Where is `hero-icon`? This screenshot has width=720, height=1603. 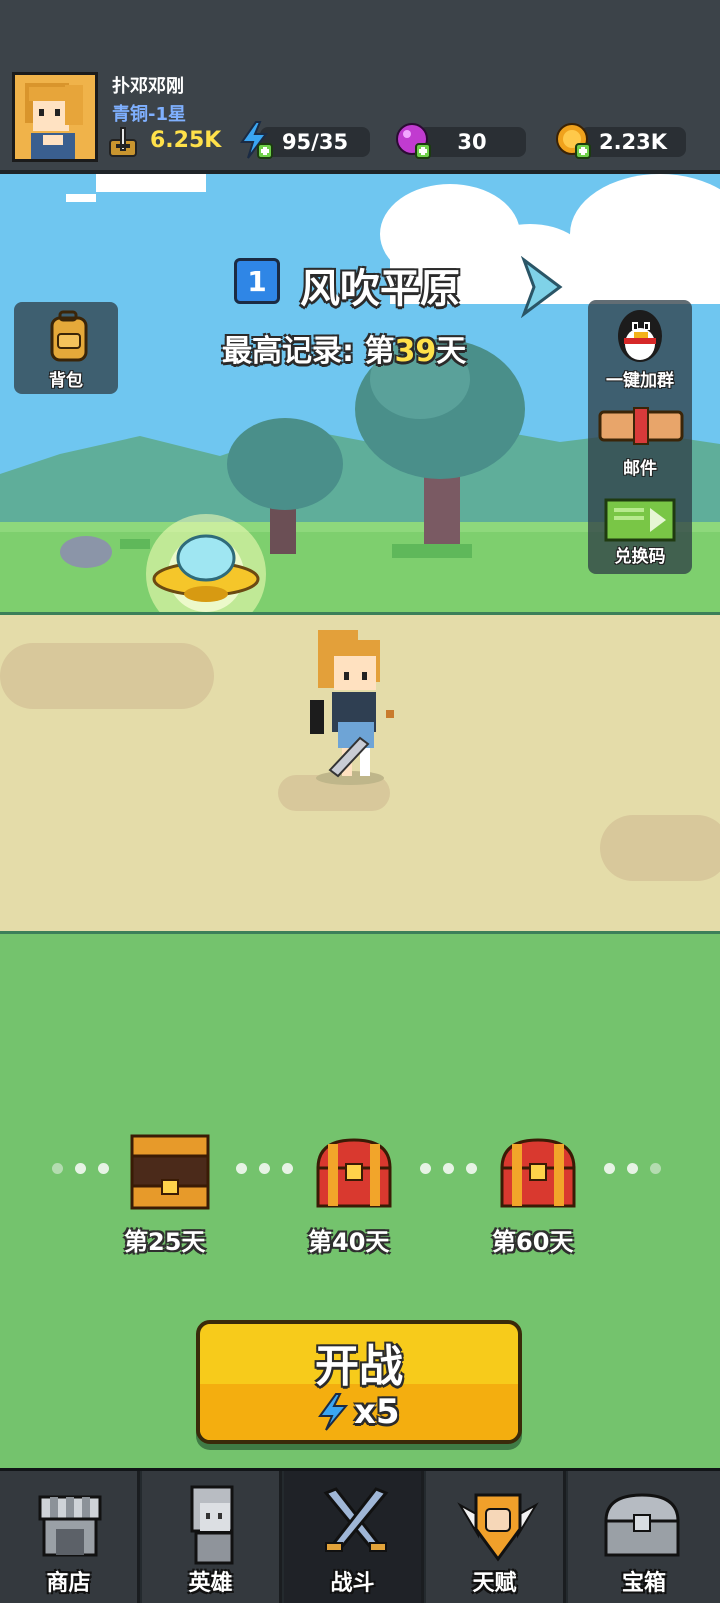 hero-icon is located at coordinates (212, 1525).